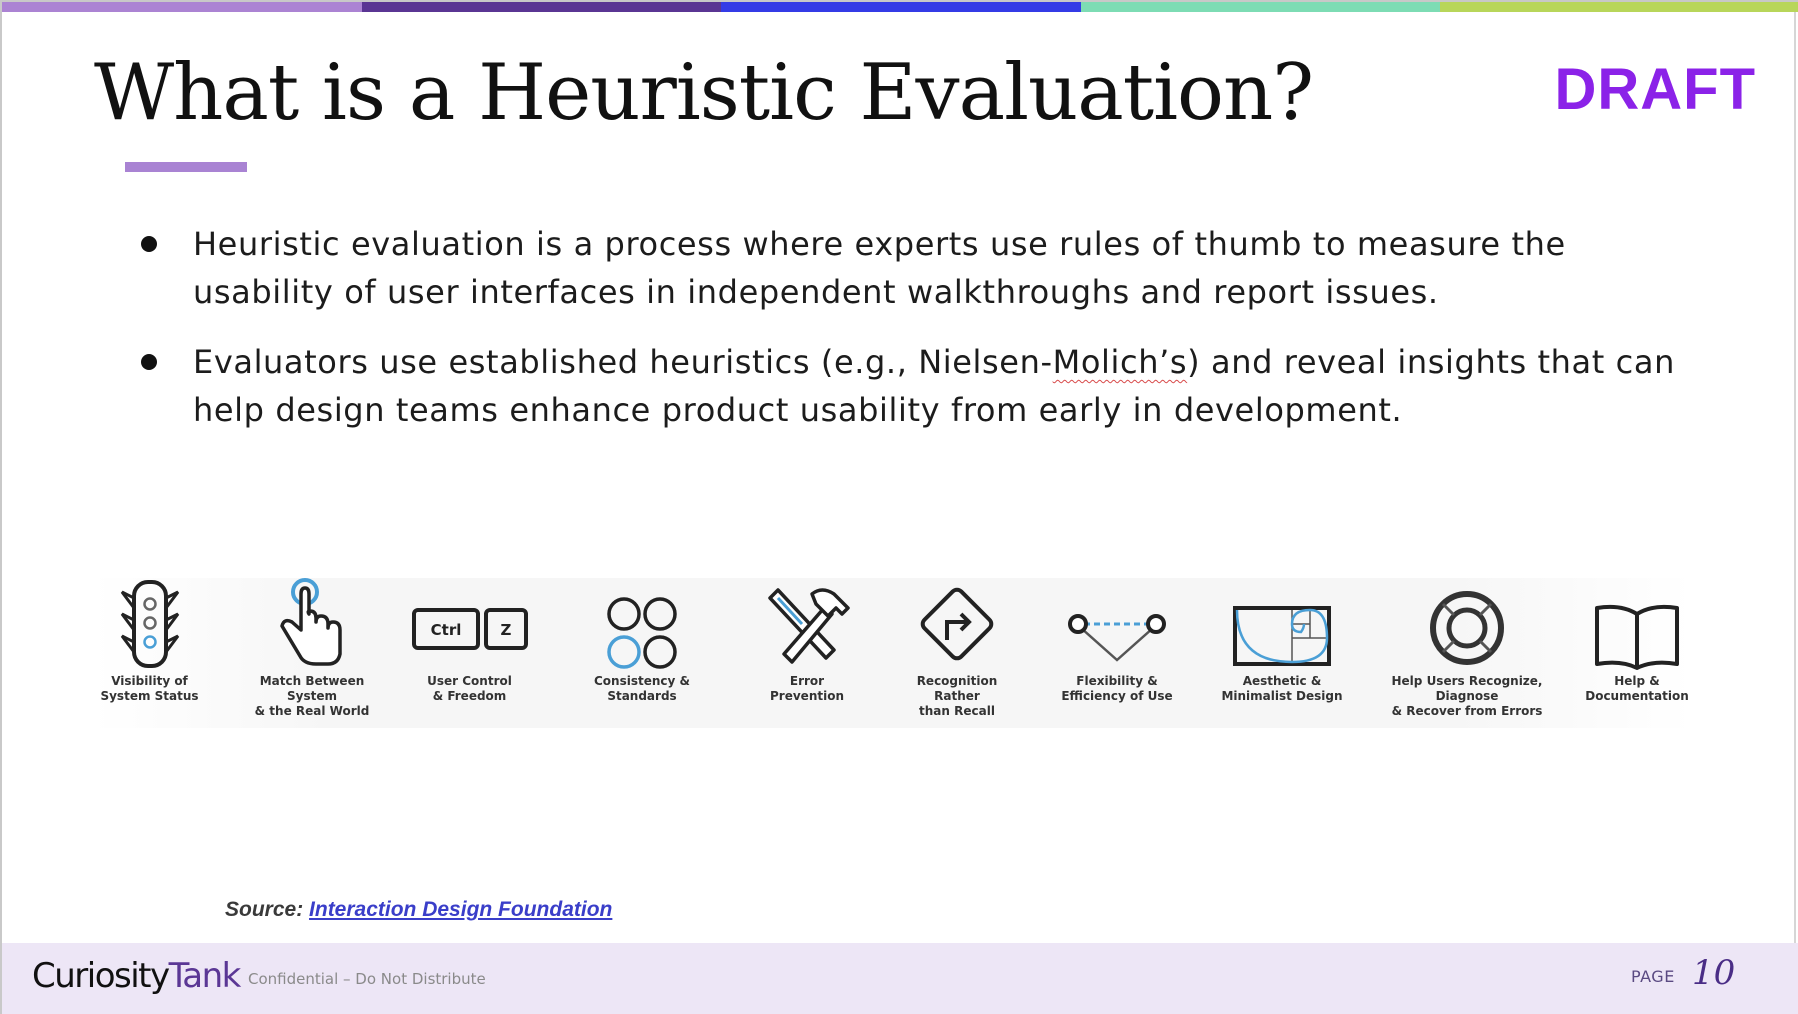 This screenshot has width=1798, height=1014. I want to click on draft-label: DRAFT, so click(1655, 89).